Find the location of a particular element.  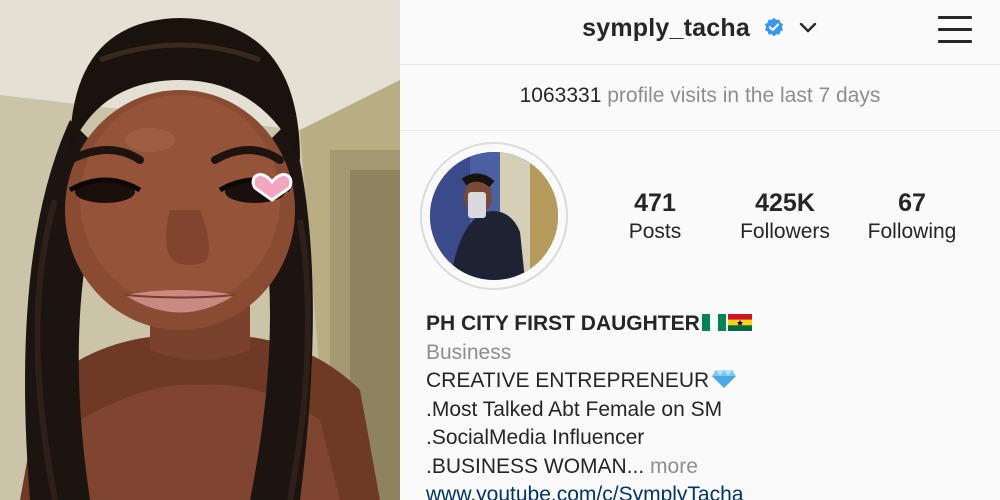

profile-name-line: PH CITY FIRST DAUGHTER is located at coordinates (706, 324).